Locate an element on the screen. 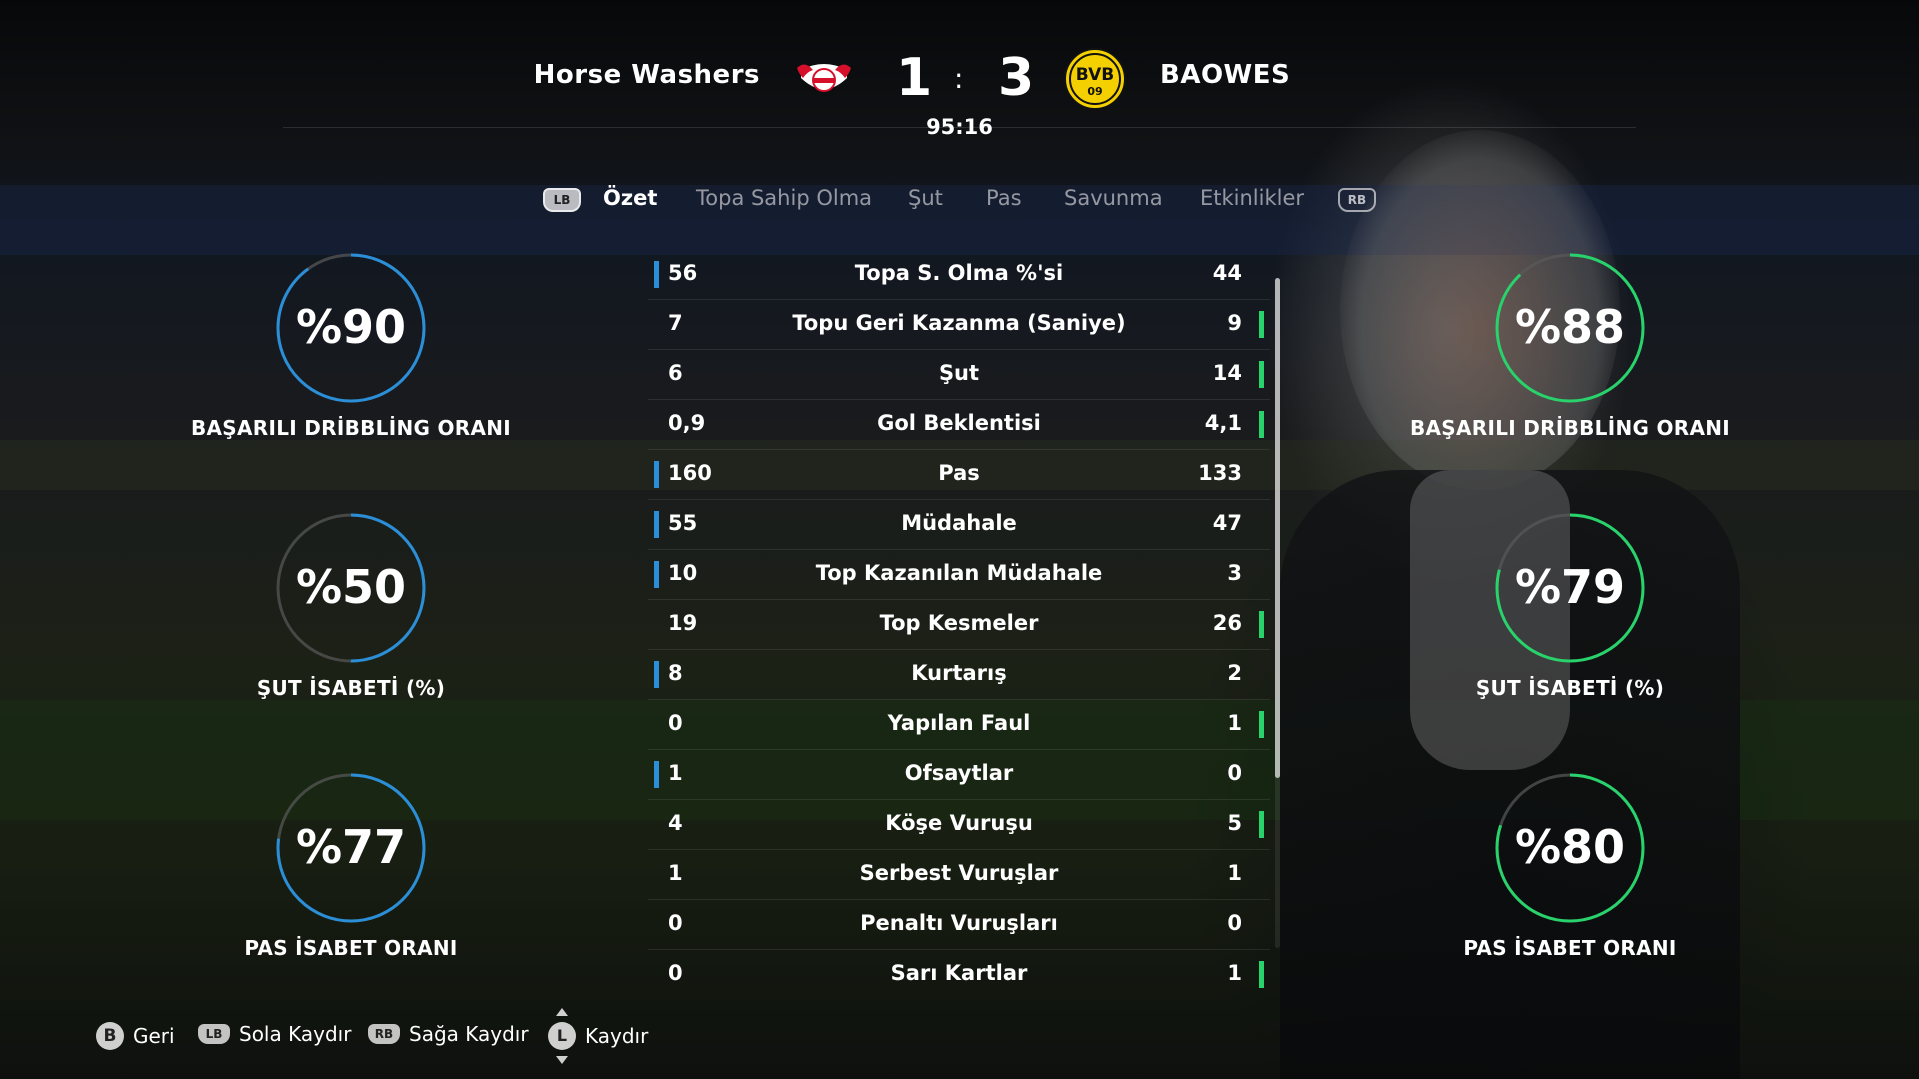 This screenshot has height=1079, width=1919. home-gauge-label: ŞUT İSABETİ (%) is located at coordinates (351, 688).